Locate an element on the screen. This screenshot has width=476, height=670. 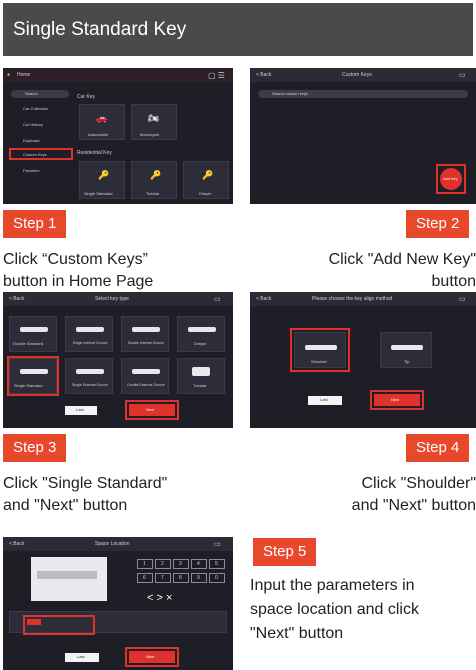
num-key-0: 0 is located at coordinates (217, 578).